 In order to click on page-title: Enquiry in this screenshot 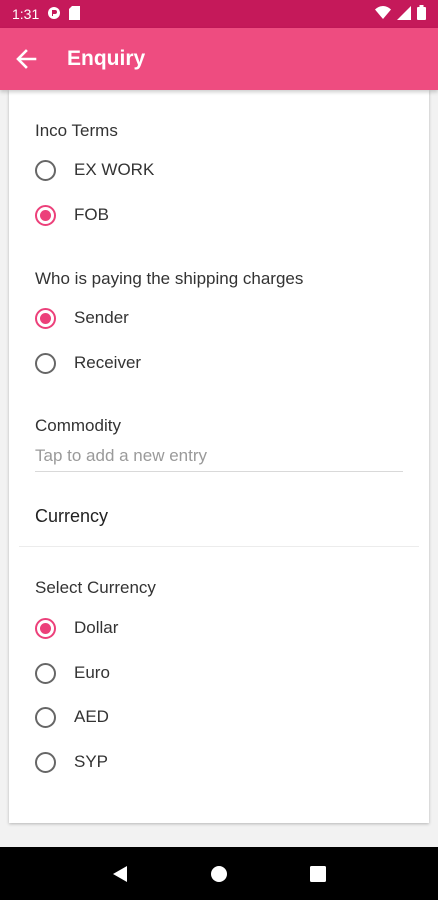, I will do `click(106, 58)`.